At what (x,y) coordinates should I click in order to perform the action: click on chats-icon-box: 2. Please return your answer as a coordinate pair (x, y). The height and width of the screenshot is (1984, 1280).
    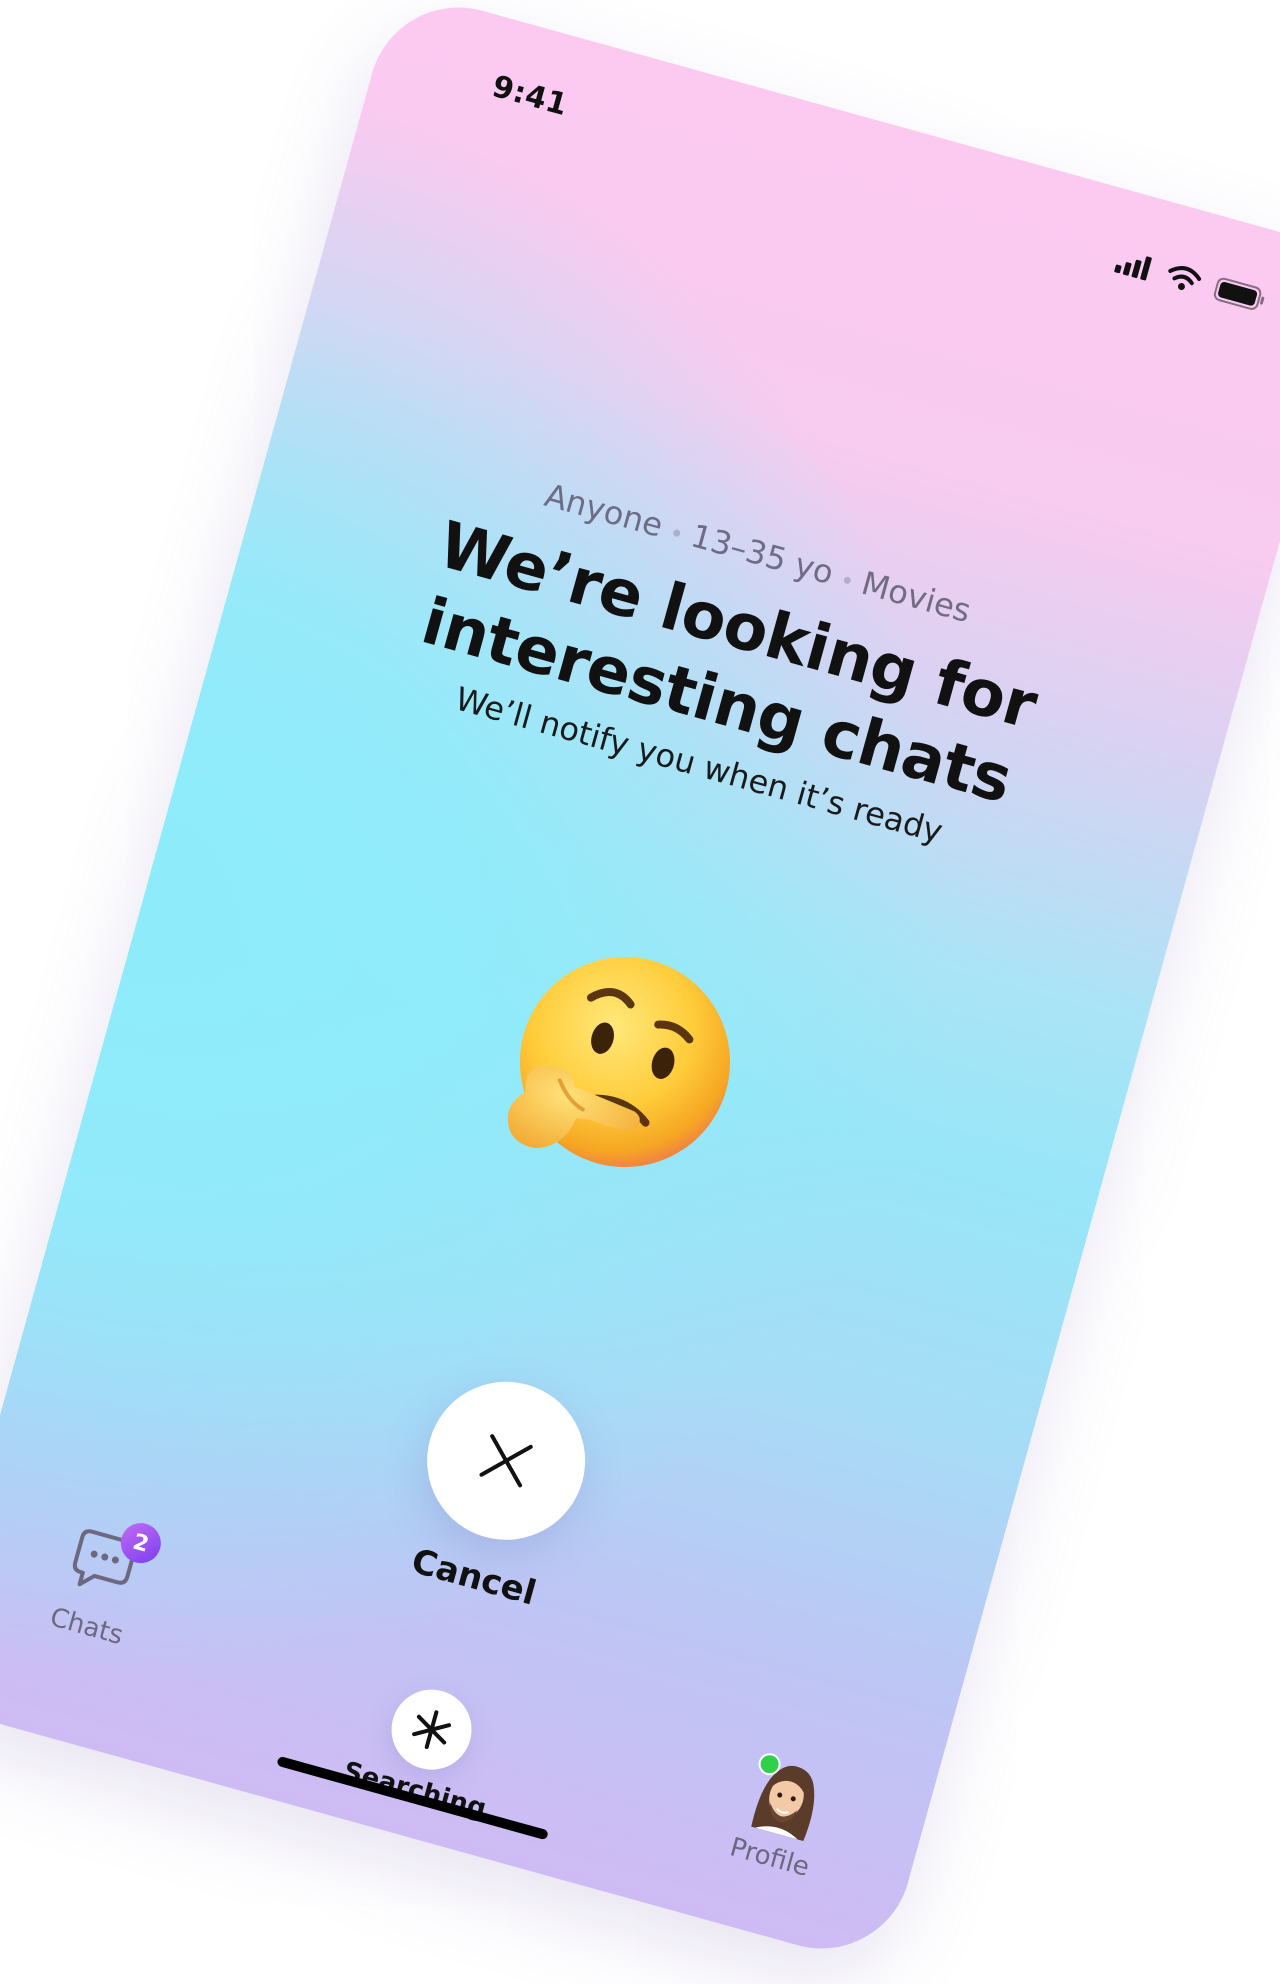
    Looking at the image, I should click on (110, 1566).